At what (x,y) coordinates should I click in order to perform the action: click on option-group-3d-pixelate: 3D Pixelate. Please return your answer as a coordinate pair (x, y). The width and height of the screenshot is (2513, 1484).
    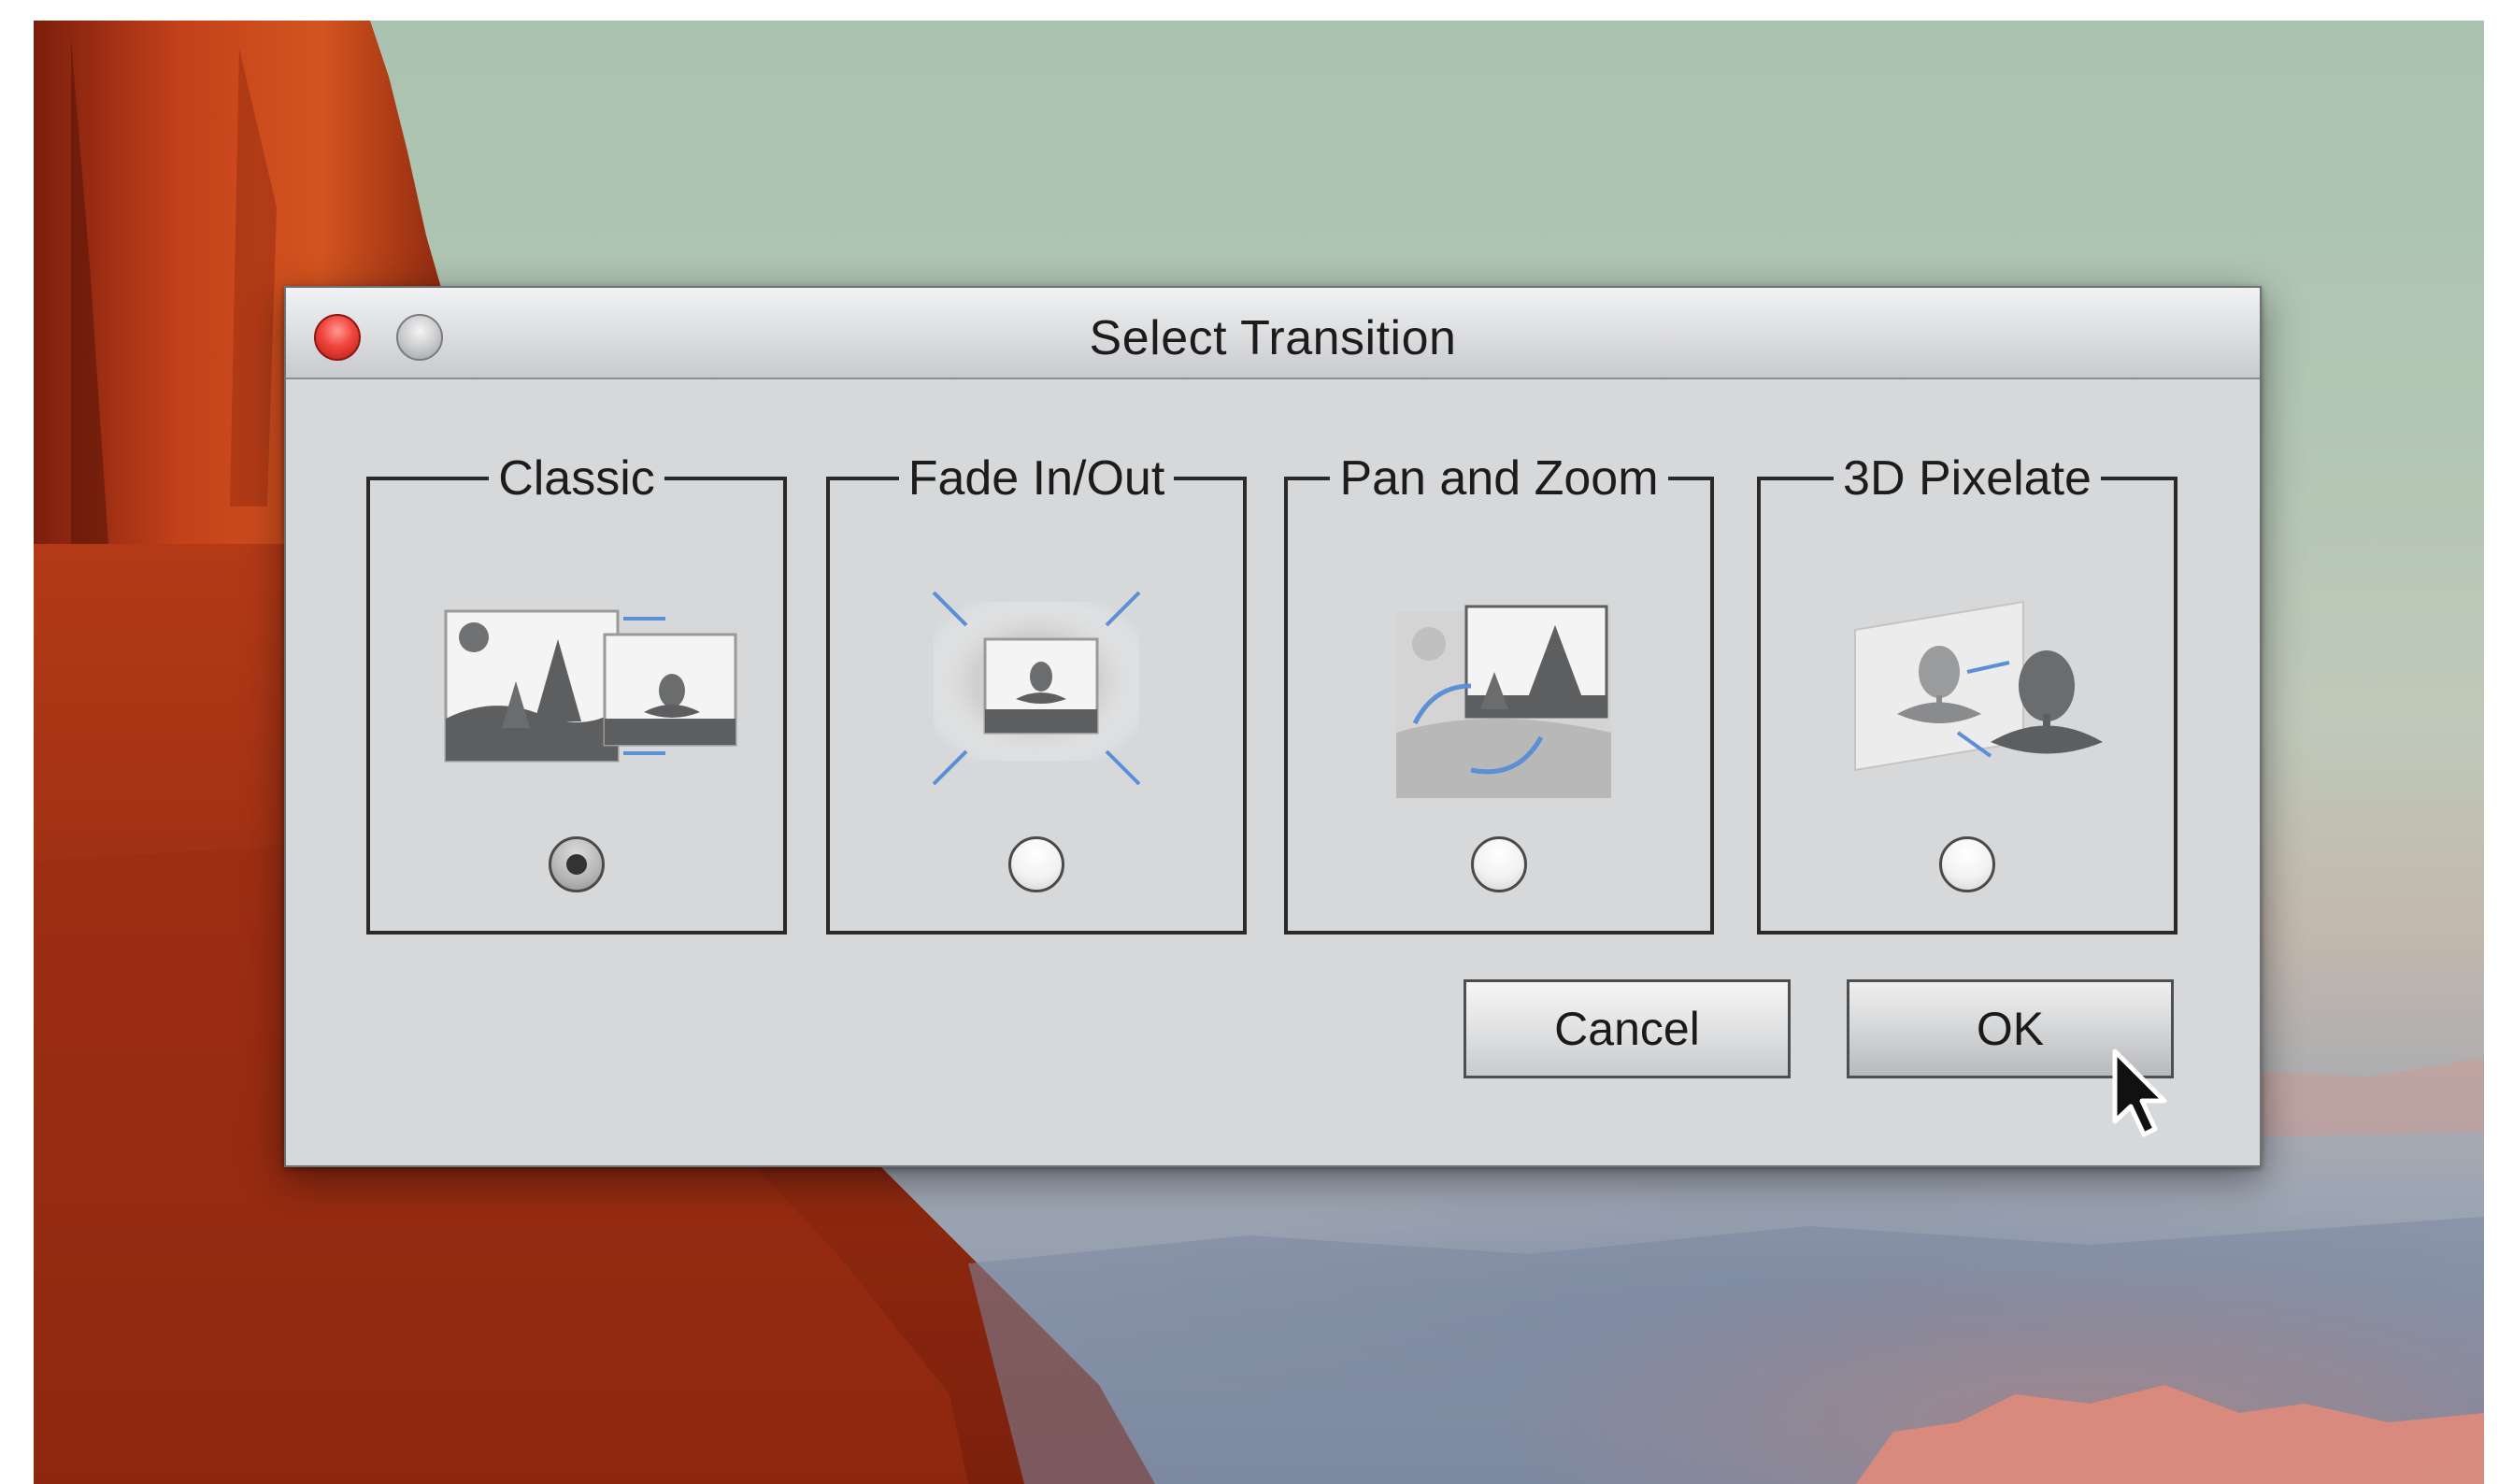
    Looking at the image, I should click on (1967, 693).